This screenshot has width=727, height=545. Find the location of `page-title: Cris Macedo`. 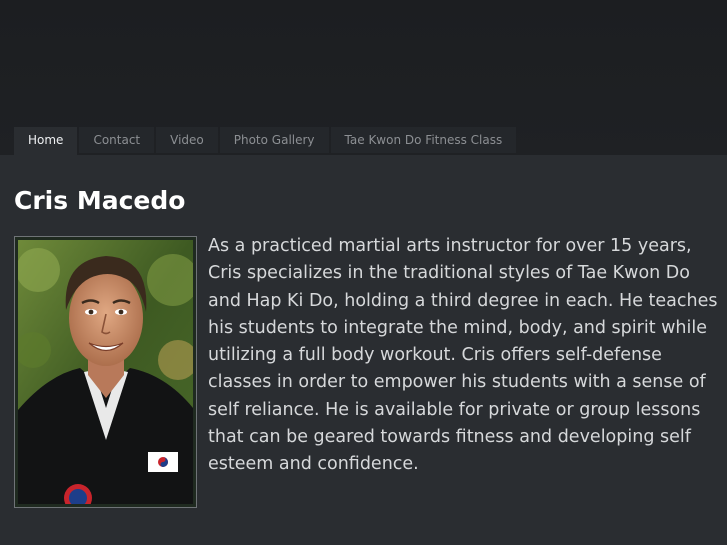

page-title: Cris Macedo is located at coordinates (100, 200).